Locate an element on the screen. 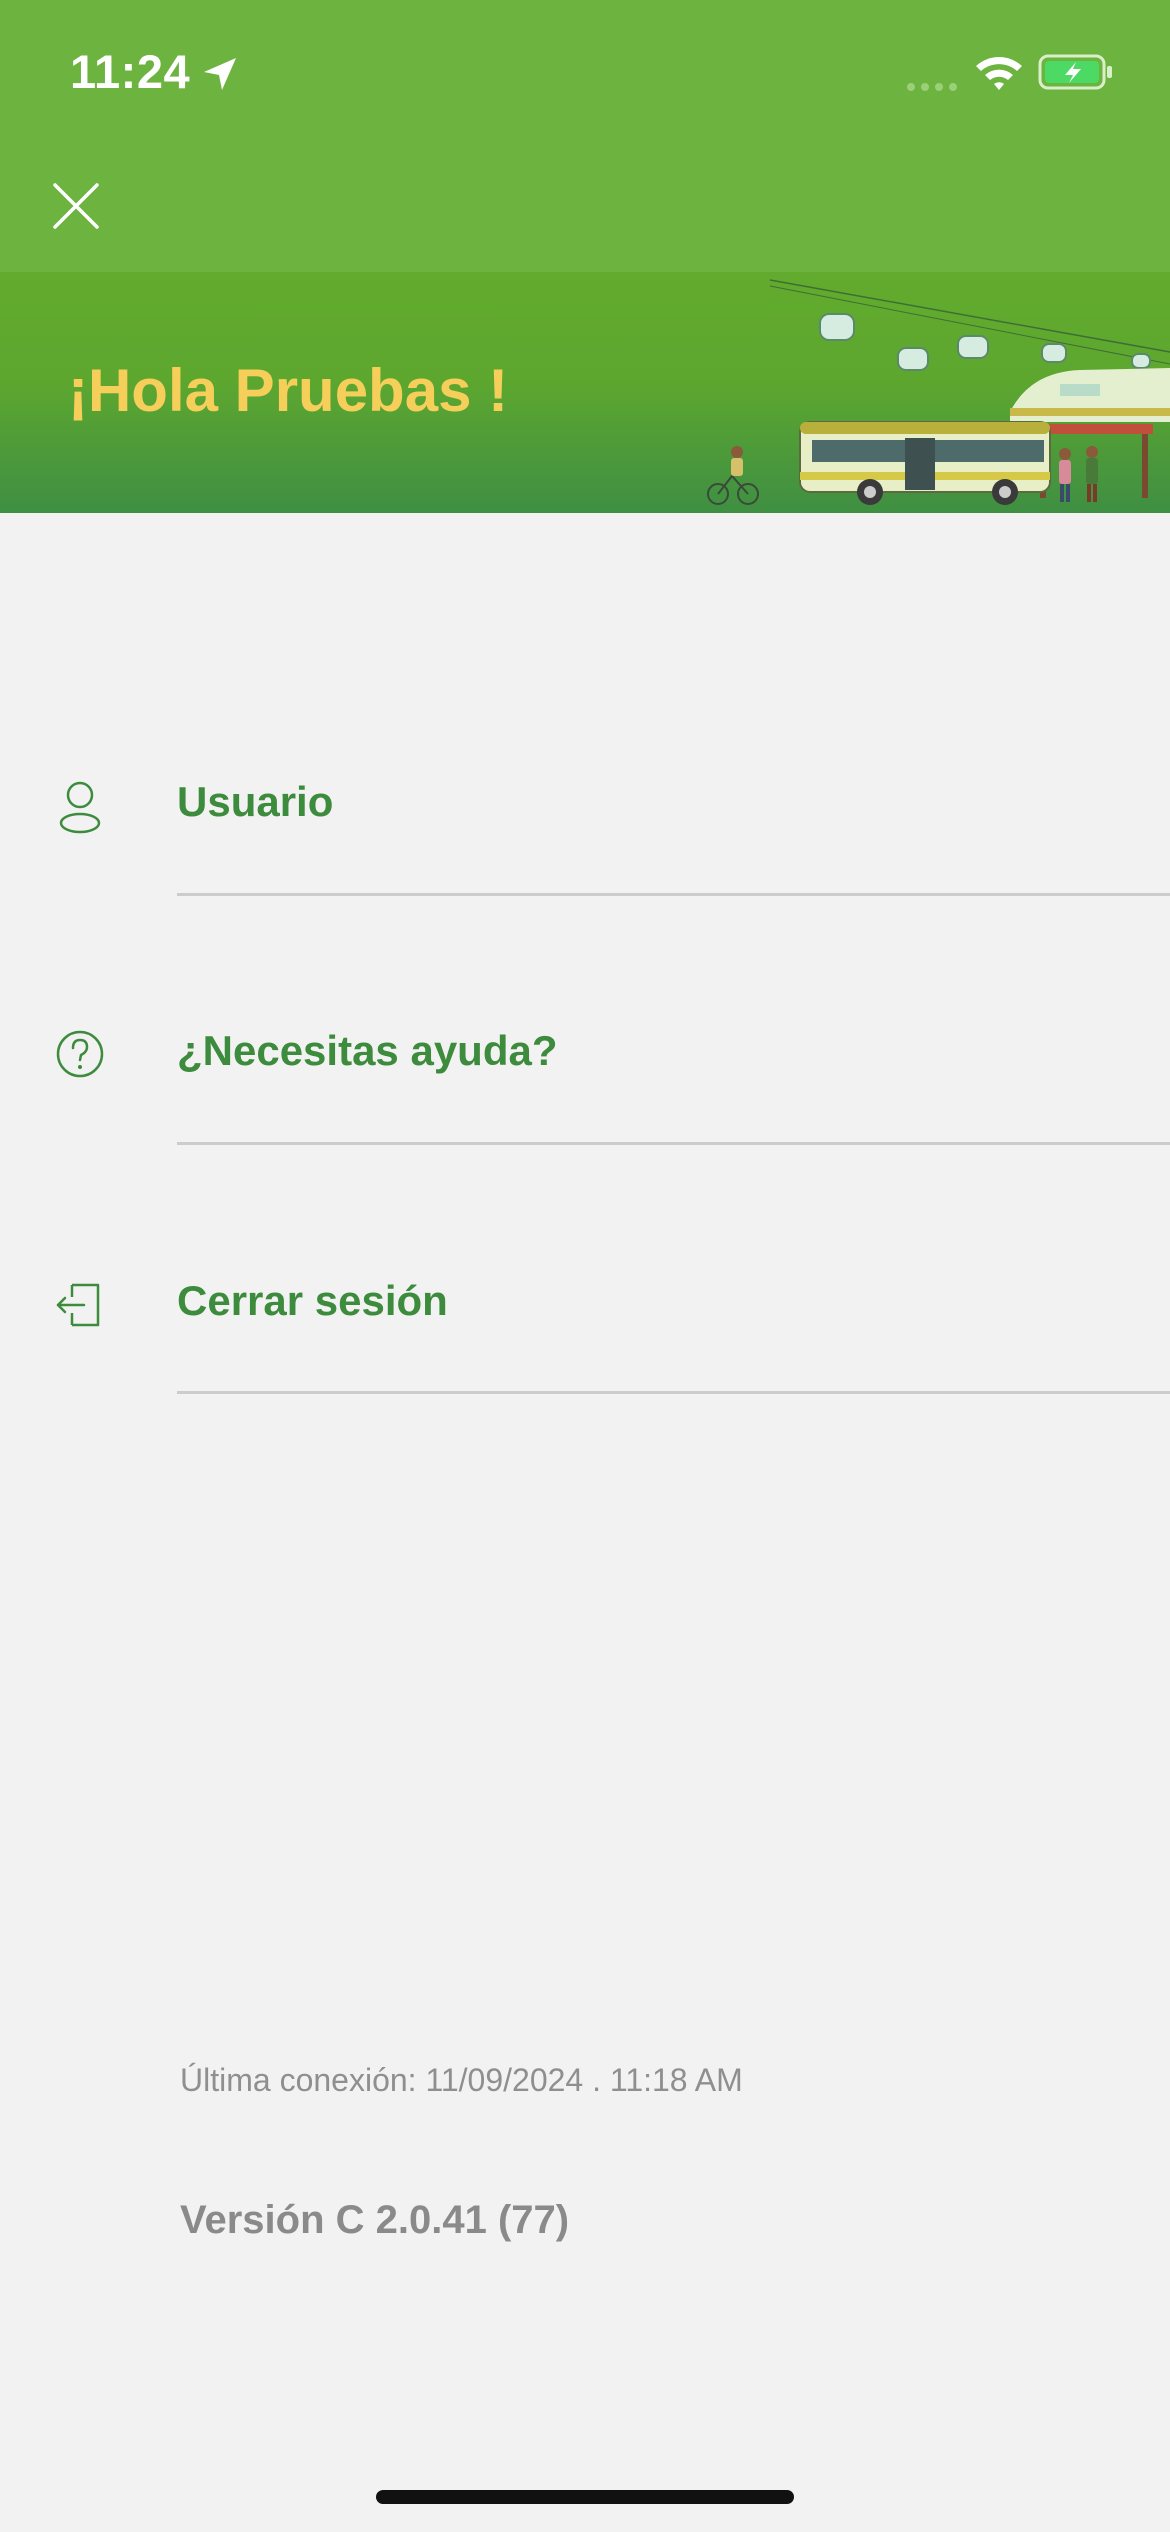 This screenshot has height=2532, width=1170. logout-icon is located at coordinates (78, 1305).